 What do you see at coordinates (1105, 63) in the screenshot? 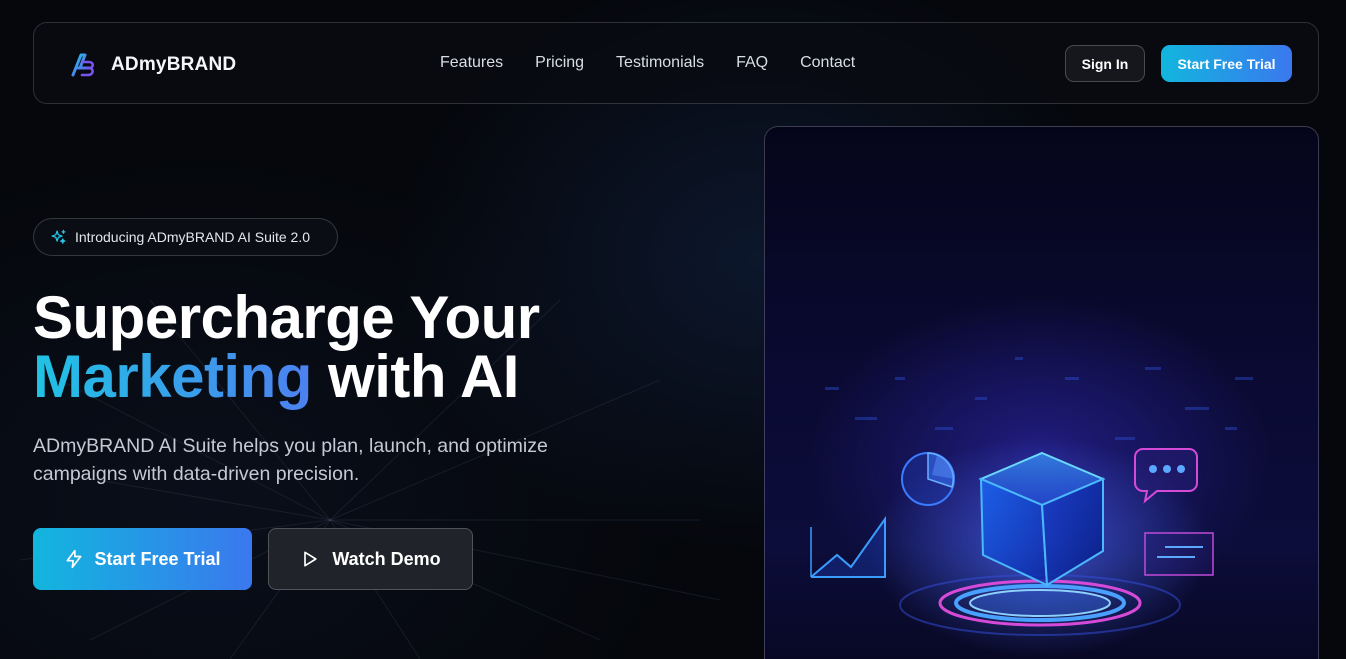
I see `sign-in-button: Sign In` at bounding box center [1105, 63].